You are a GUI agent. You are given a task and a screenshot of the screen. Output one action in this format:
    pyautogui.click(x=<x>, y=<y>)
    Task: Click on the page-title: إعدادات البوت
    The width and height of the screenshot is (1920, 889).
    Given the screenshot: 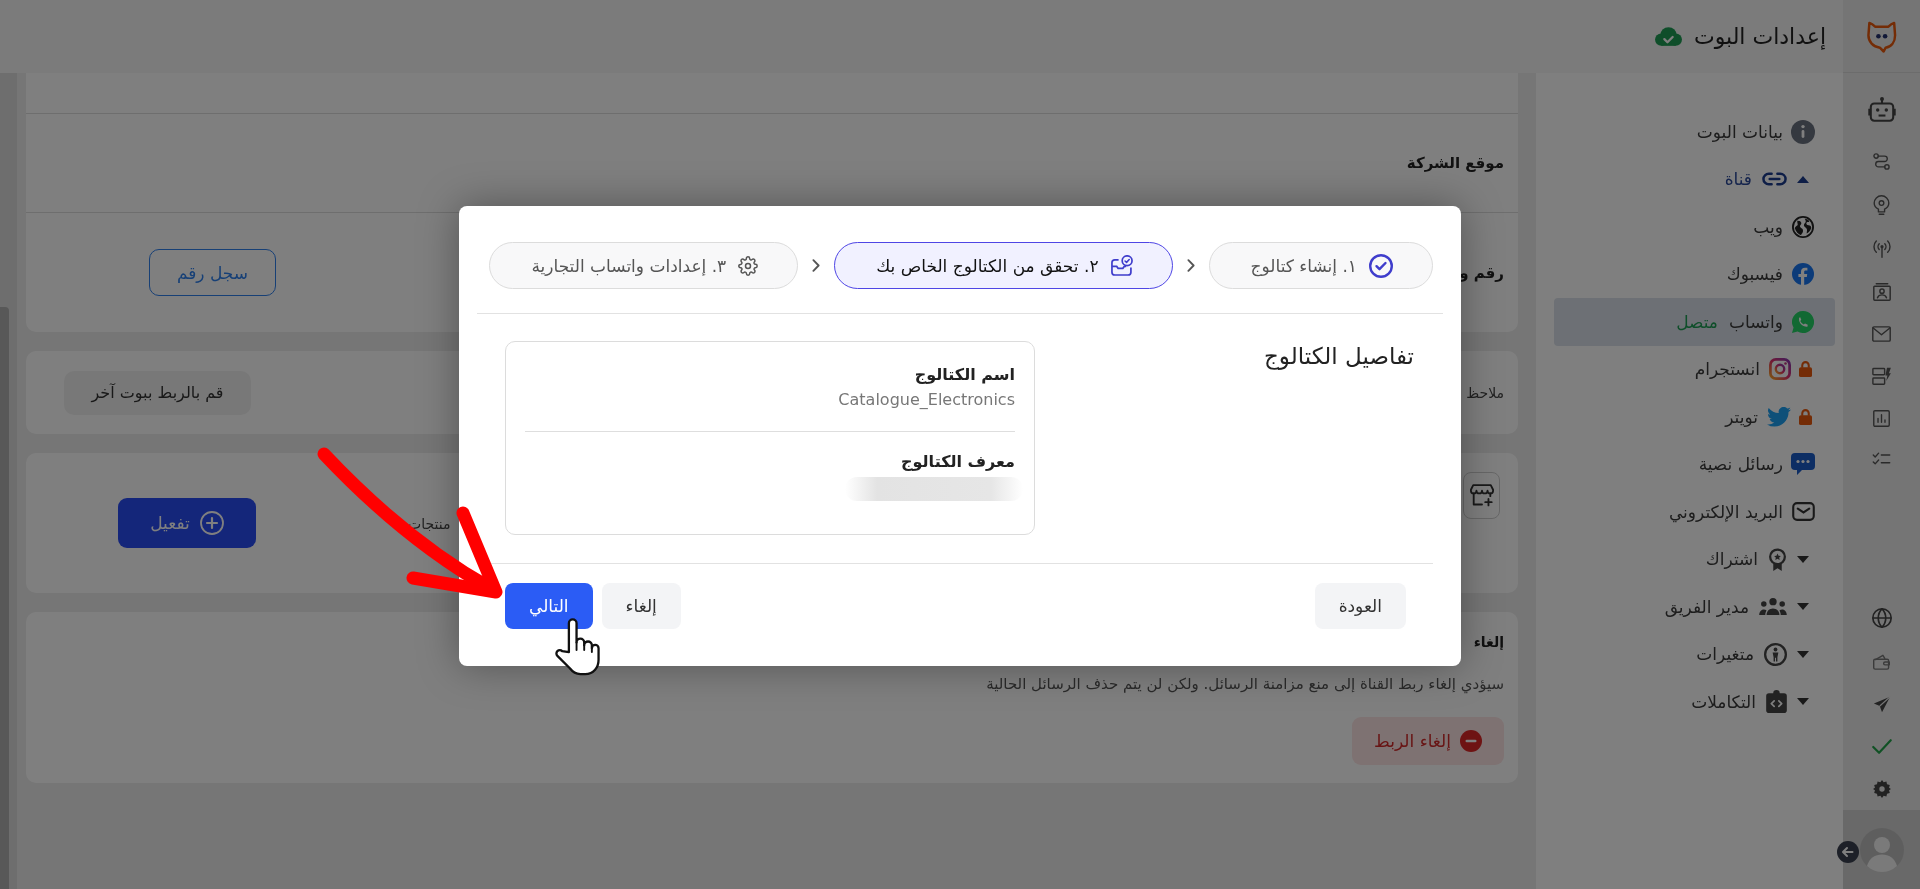 What is the action you would take?
    pyautogui.click(x=1759, y=36)
    